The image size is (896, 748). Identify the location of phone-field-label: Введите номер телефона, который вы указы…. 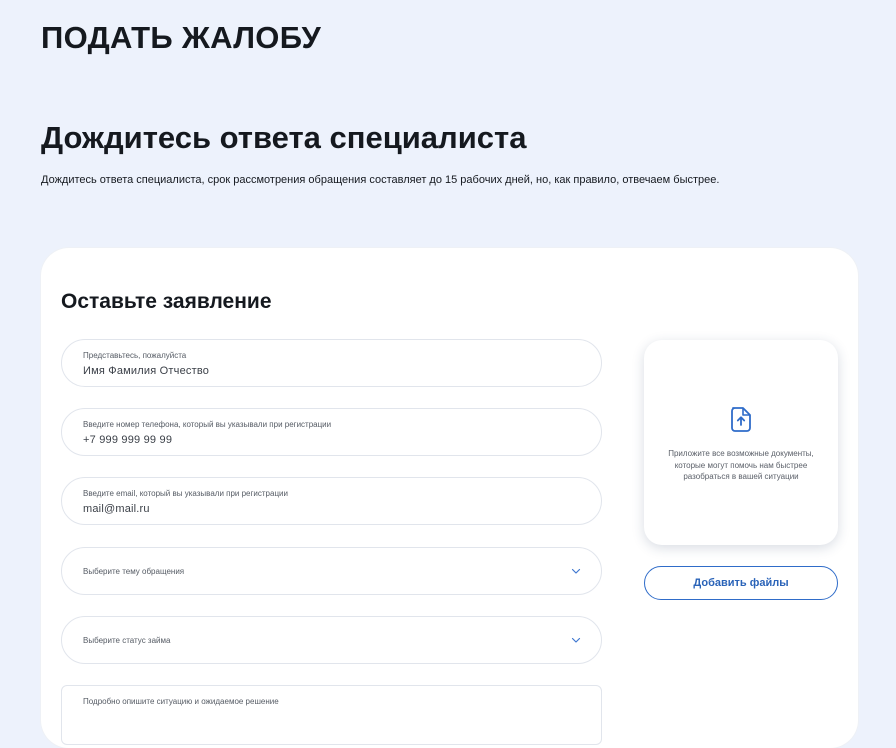
(207, 424).